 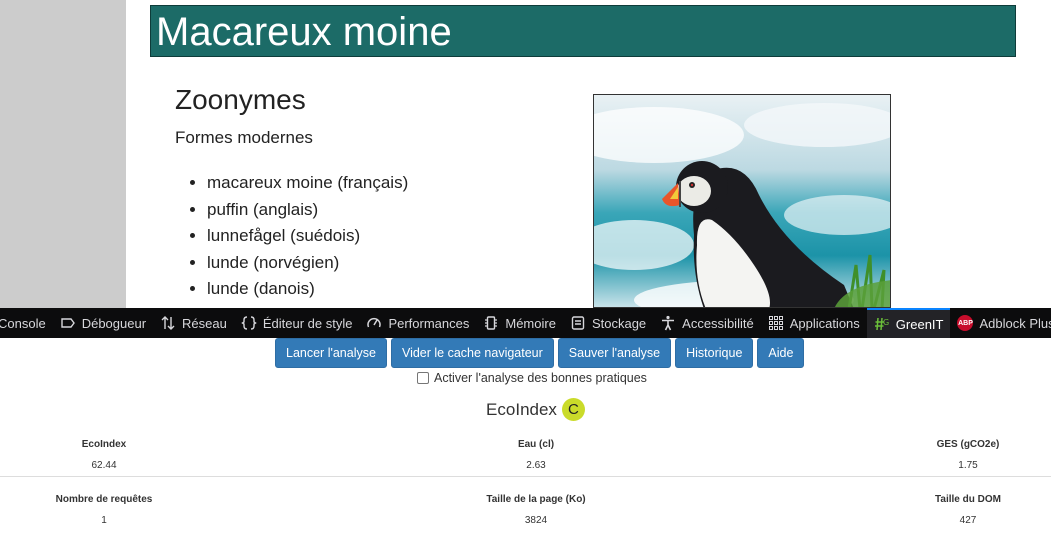 I want to click on metric-label-requests: Nombre de requêtes, so click(x=104, y=499).